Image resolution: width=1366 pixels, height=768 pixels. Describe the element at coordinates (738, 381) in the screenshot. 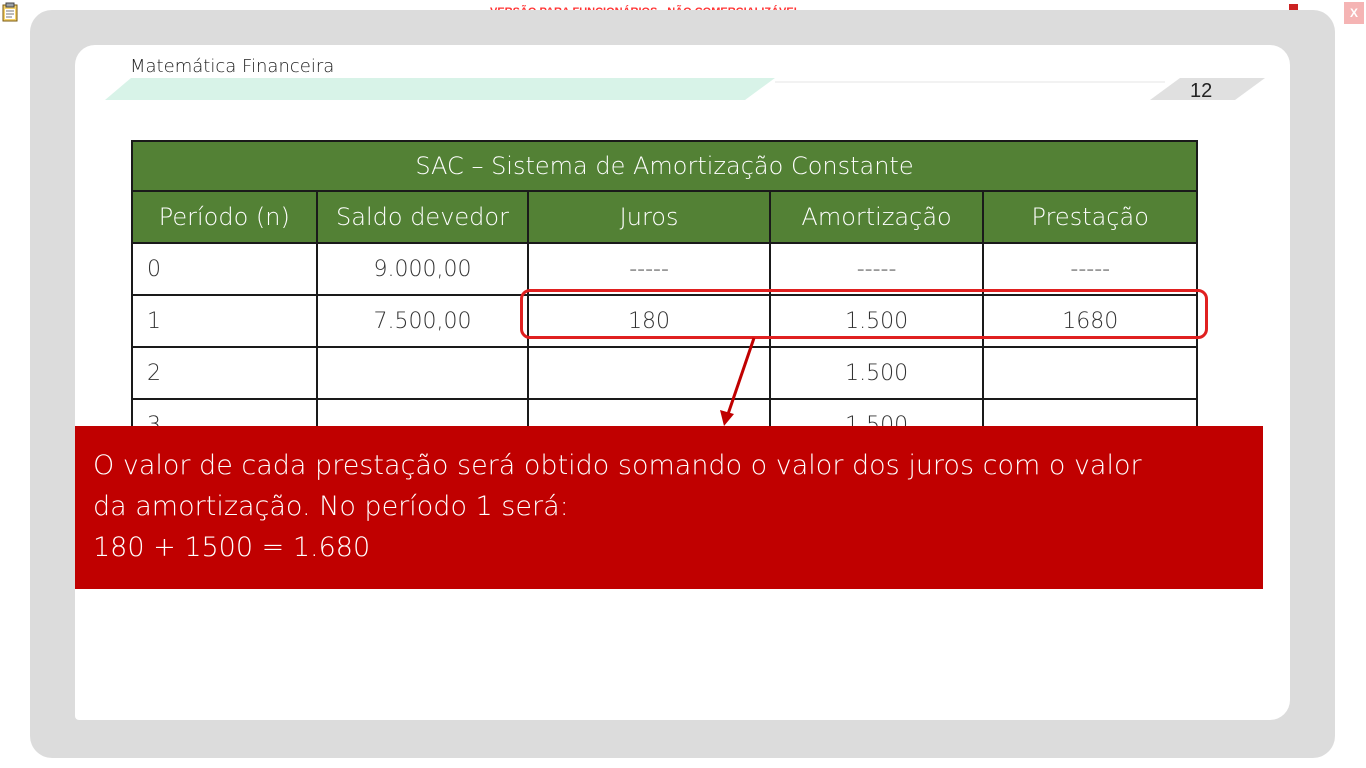

I see `arrow-down-icon` at that location.